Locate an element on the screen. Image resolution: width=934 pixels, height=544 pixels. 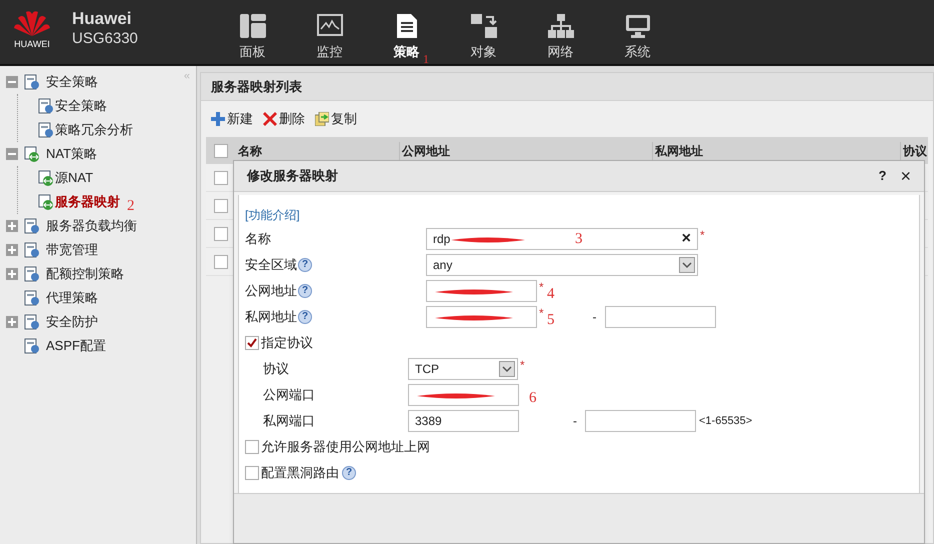
dialog-title: 修改服务器映射 is located at coordinates (293, 176).